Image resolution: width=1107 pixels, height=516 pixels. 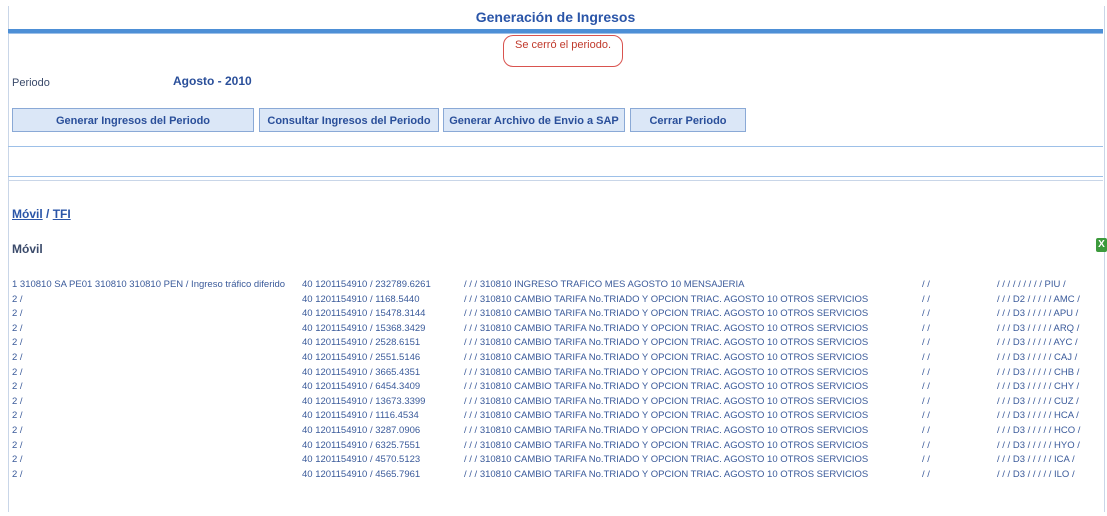 I want to click on table-cell-code: / / / / / / / / / PIU /, so click(x=1031, y=284).